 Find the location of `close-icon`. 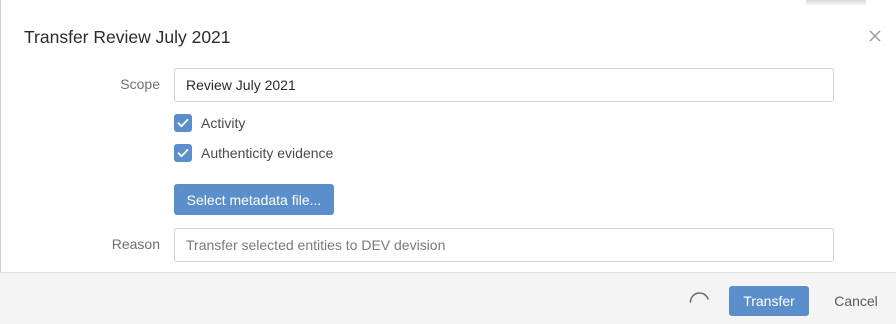

close-icon is located at coordinates (875, 36).